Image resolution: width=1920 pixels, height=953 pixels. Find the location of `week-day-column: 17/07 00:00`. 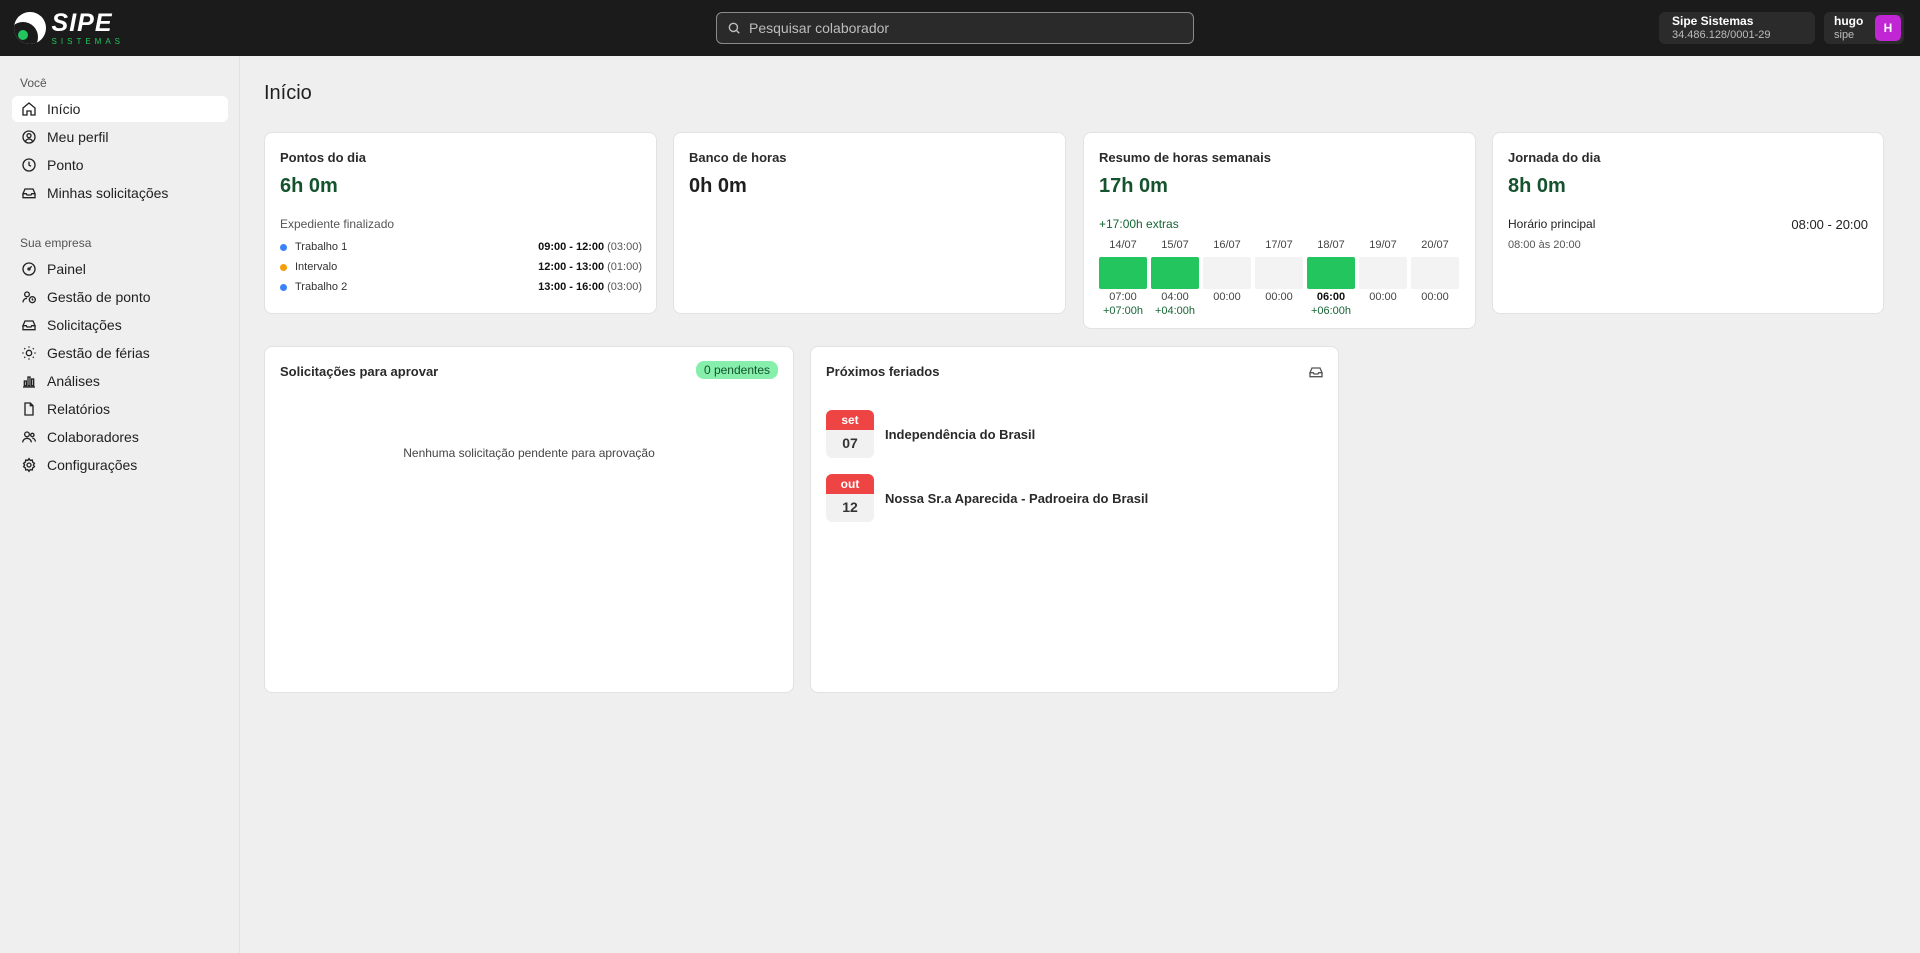

week-day-column: 17/07 00:00 is located at coordinates (1279, 279).